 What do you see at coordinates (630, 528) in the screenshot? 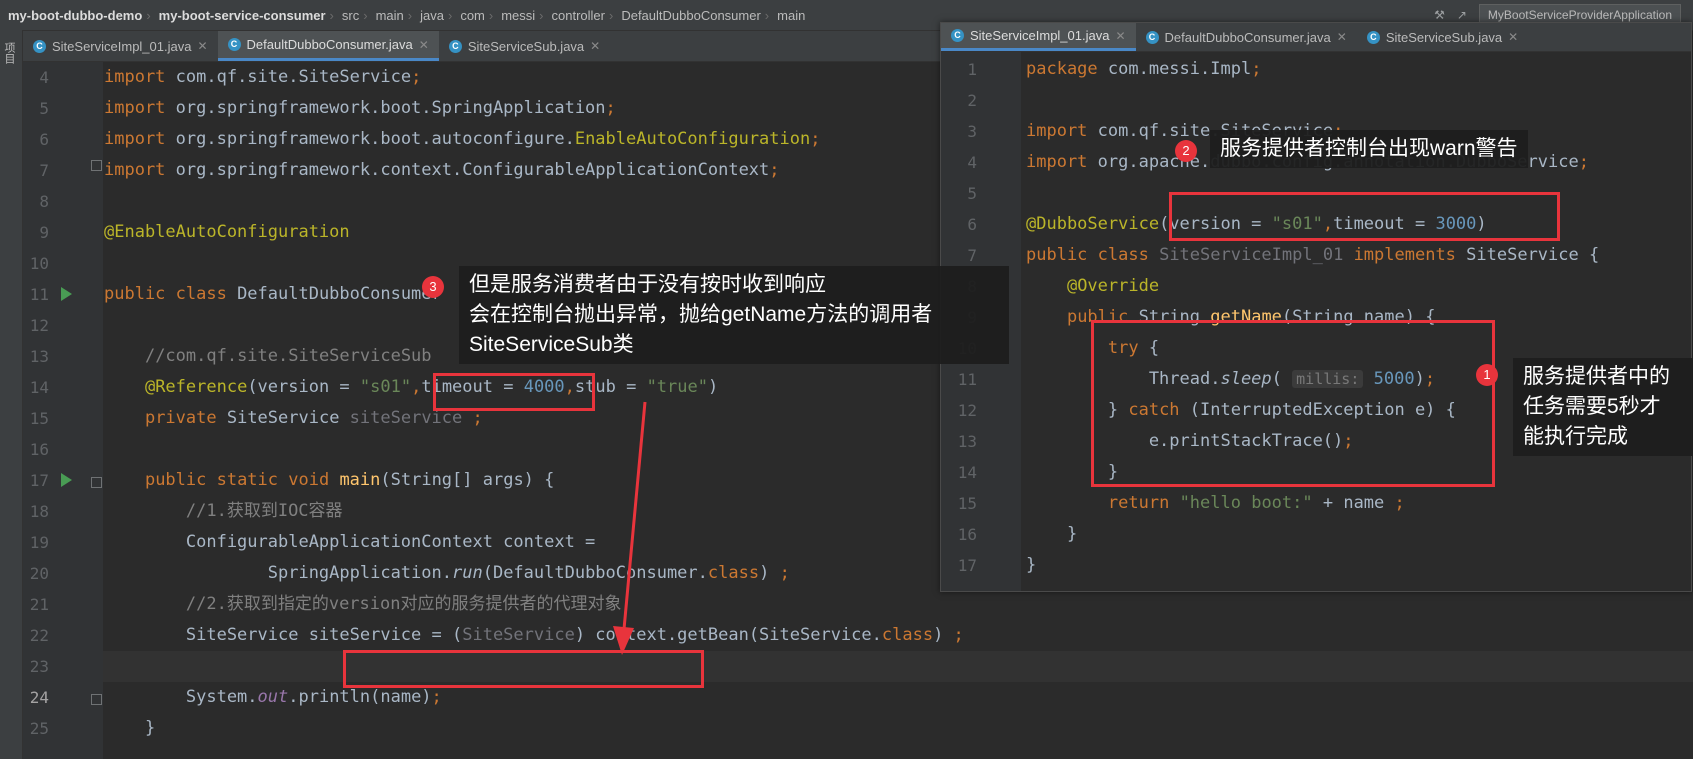
I see `annotation-arrow` at bounding box center [630, 528].